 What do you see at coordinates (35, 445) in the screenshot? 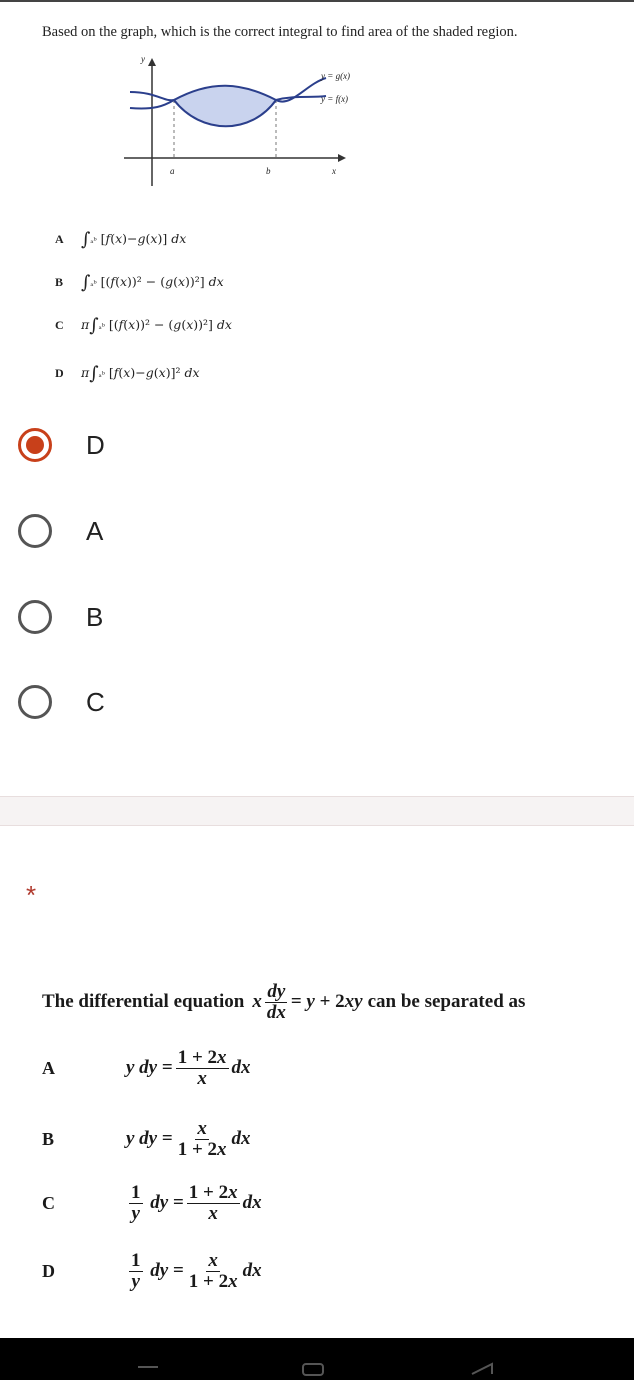
I see `radio-selected-icon` at bounding box center [35, 445].